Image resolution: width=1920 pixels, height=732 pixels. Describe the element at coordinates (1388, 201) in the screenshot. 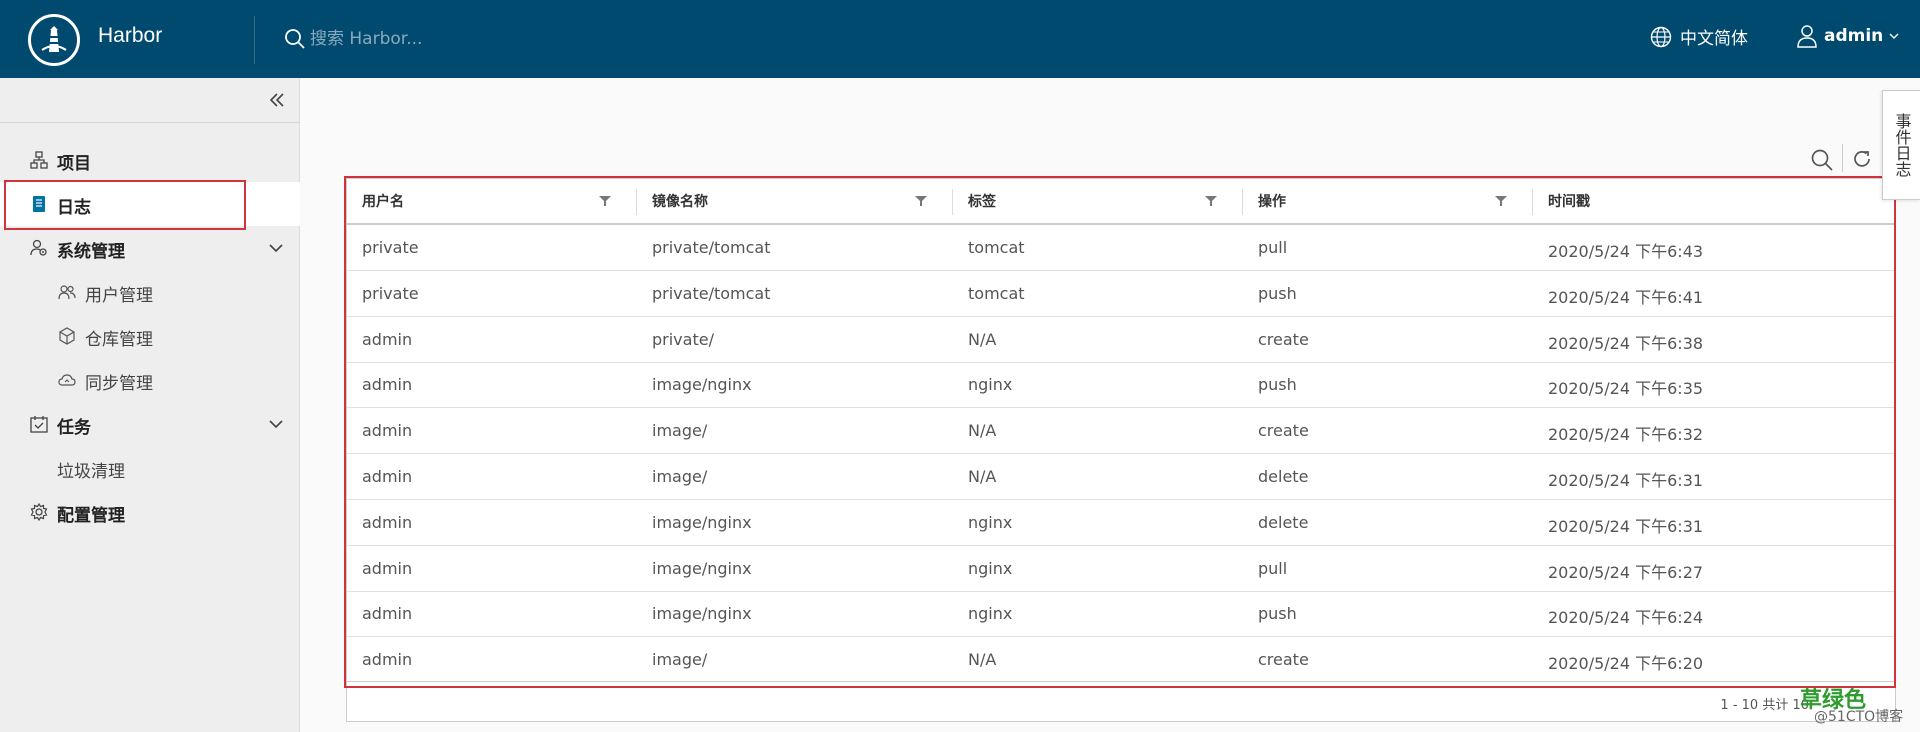

I see `column-header-operation: 操作` at that location.